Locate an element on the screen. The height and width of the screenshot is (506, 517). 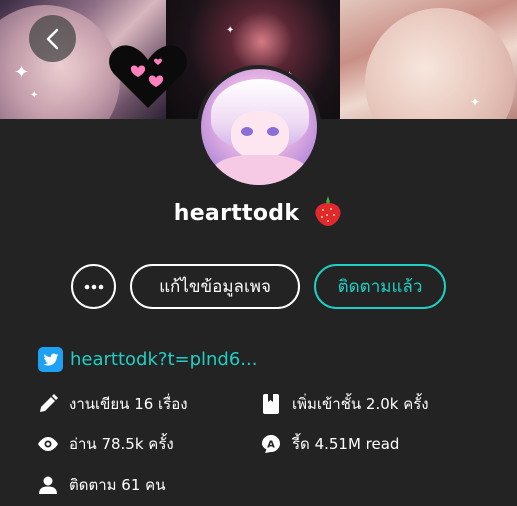
stat-works-text: งานเขียน 16 เรื่อง is located at coordinates (128, 404).